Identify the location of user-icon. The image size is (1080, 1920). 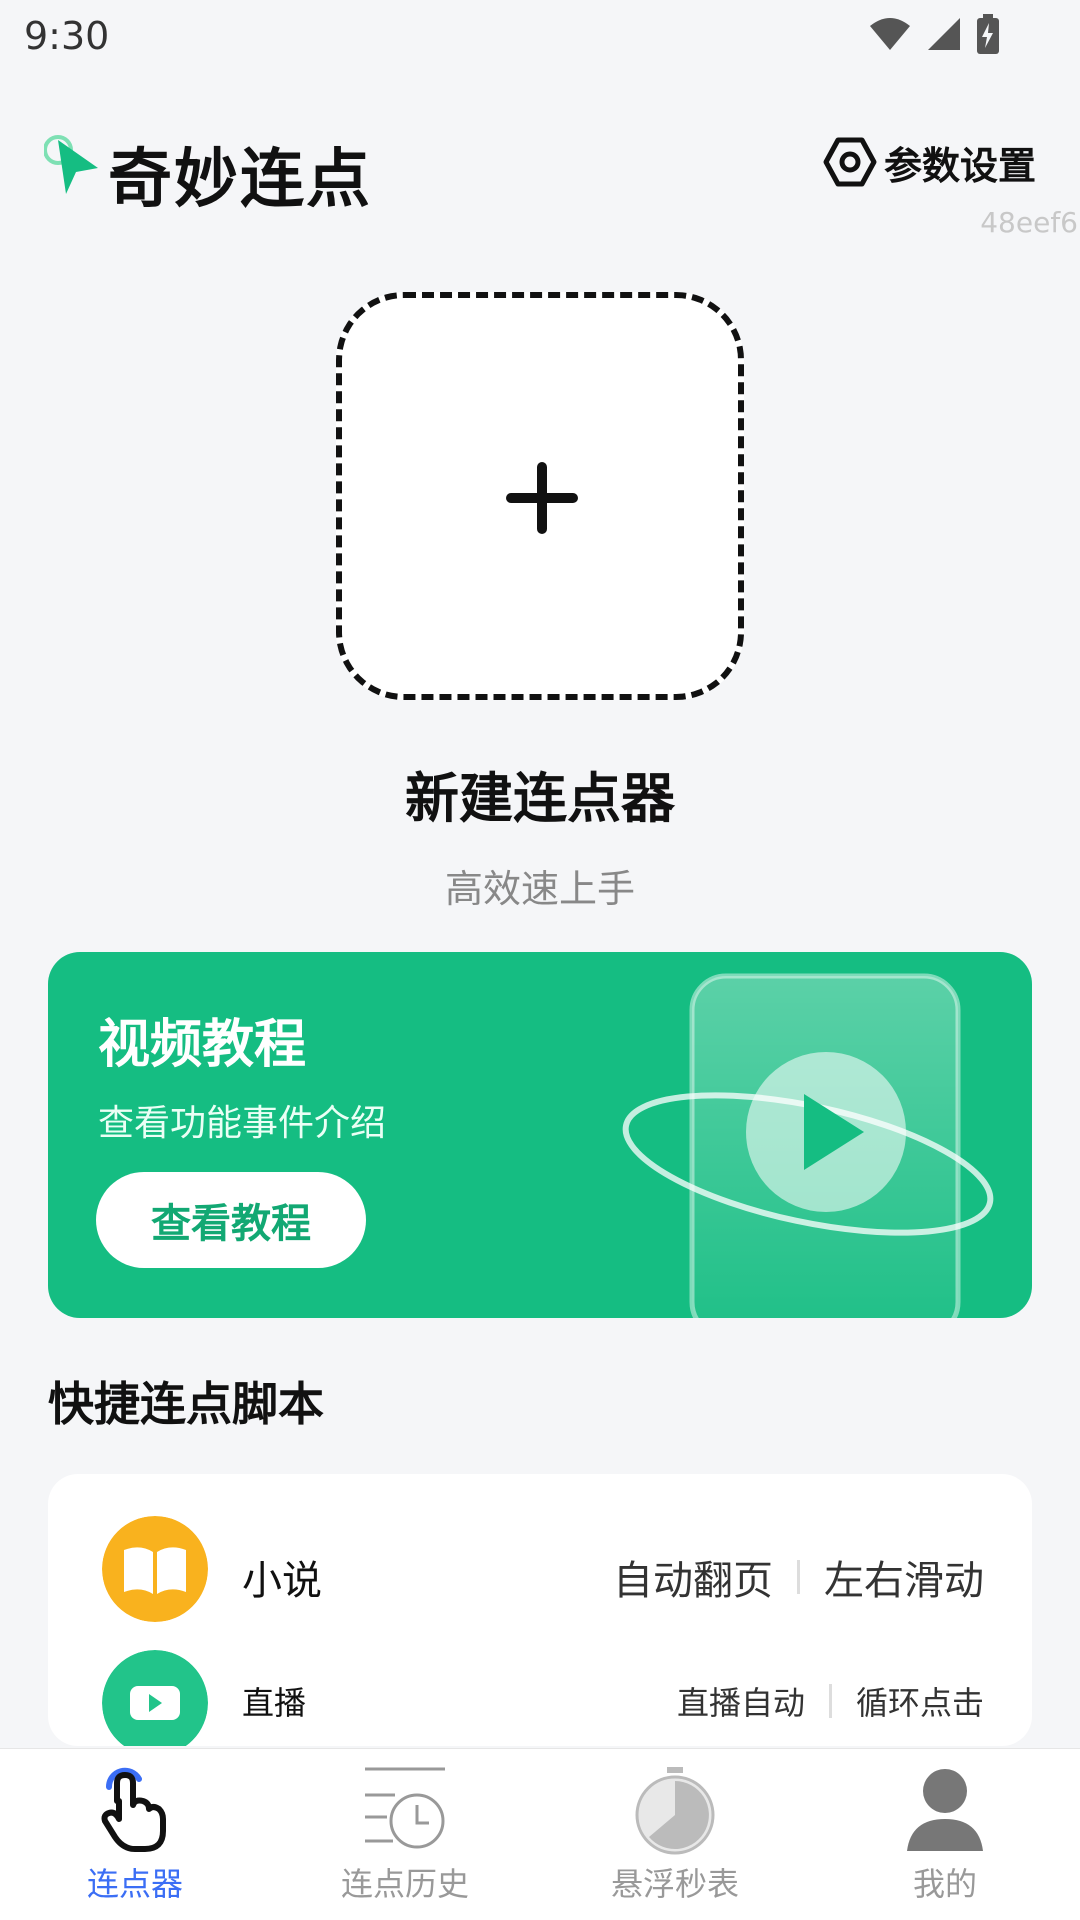
(945, 1810).